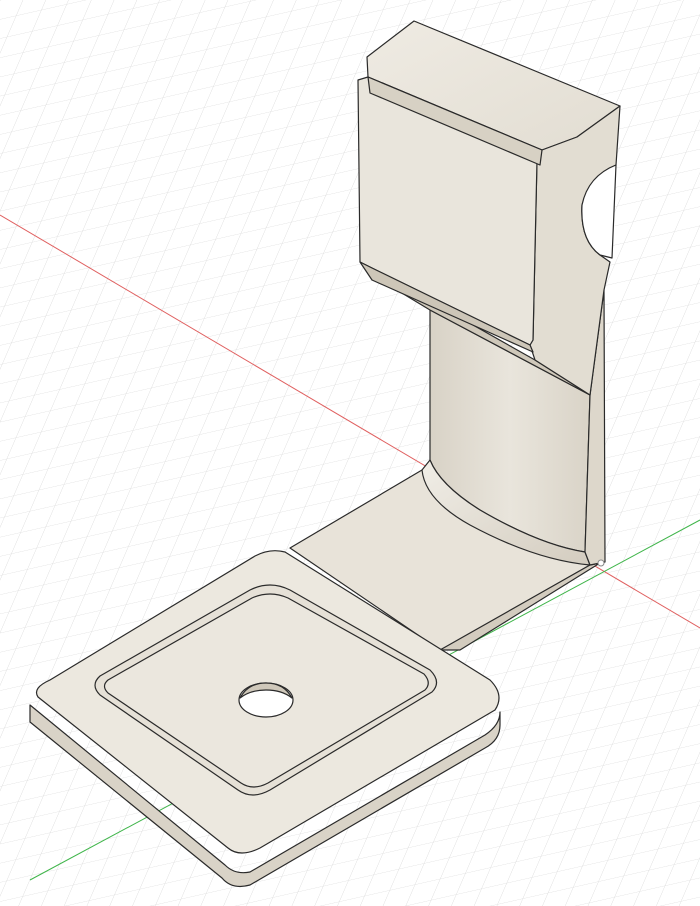  Describe the element at coordinates (601, 563) in the screenshot. I see `point-icon` at that location.